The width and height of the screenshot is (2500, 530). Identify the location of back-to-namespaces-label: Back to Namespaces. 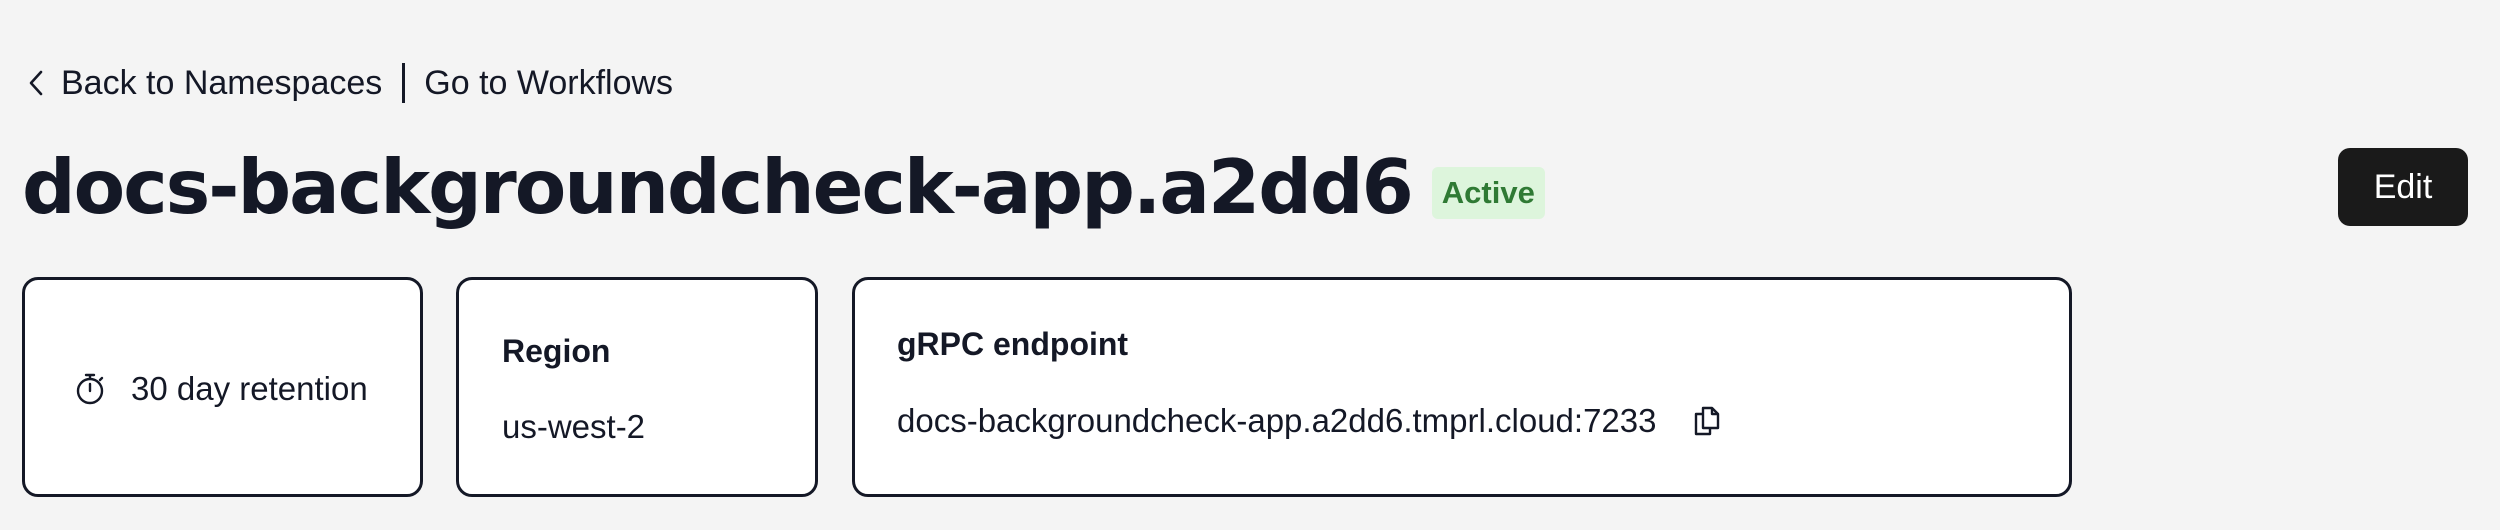
(222, 82).